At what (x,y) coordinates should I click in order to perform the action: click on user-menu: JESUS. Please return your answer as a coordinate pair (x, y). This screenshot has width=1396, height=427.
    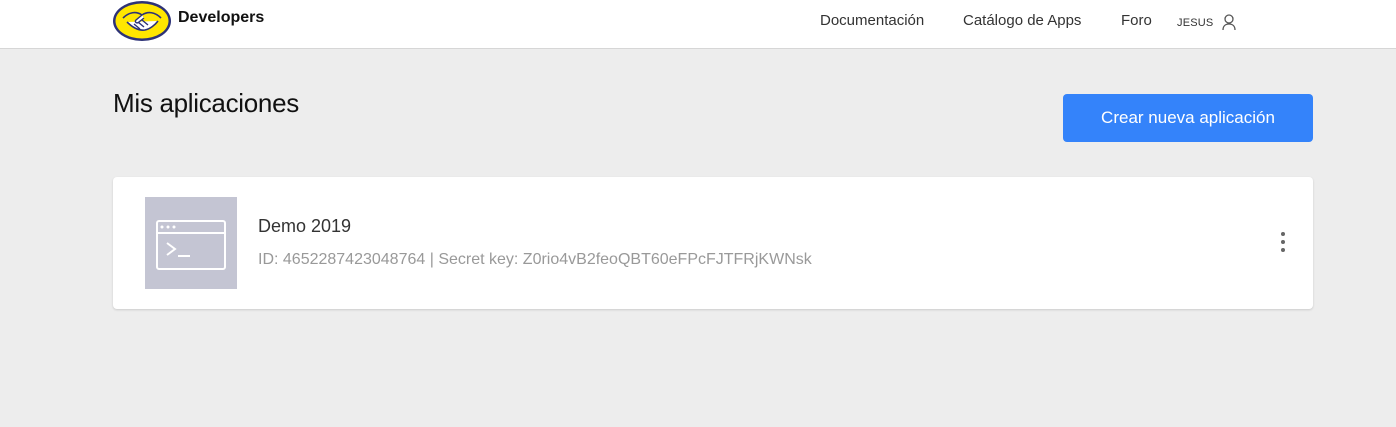
    Looking at the image, I should click on (1207, 23).